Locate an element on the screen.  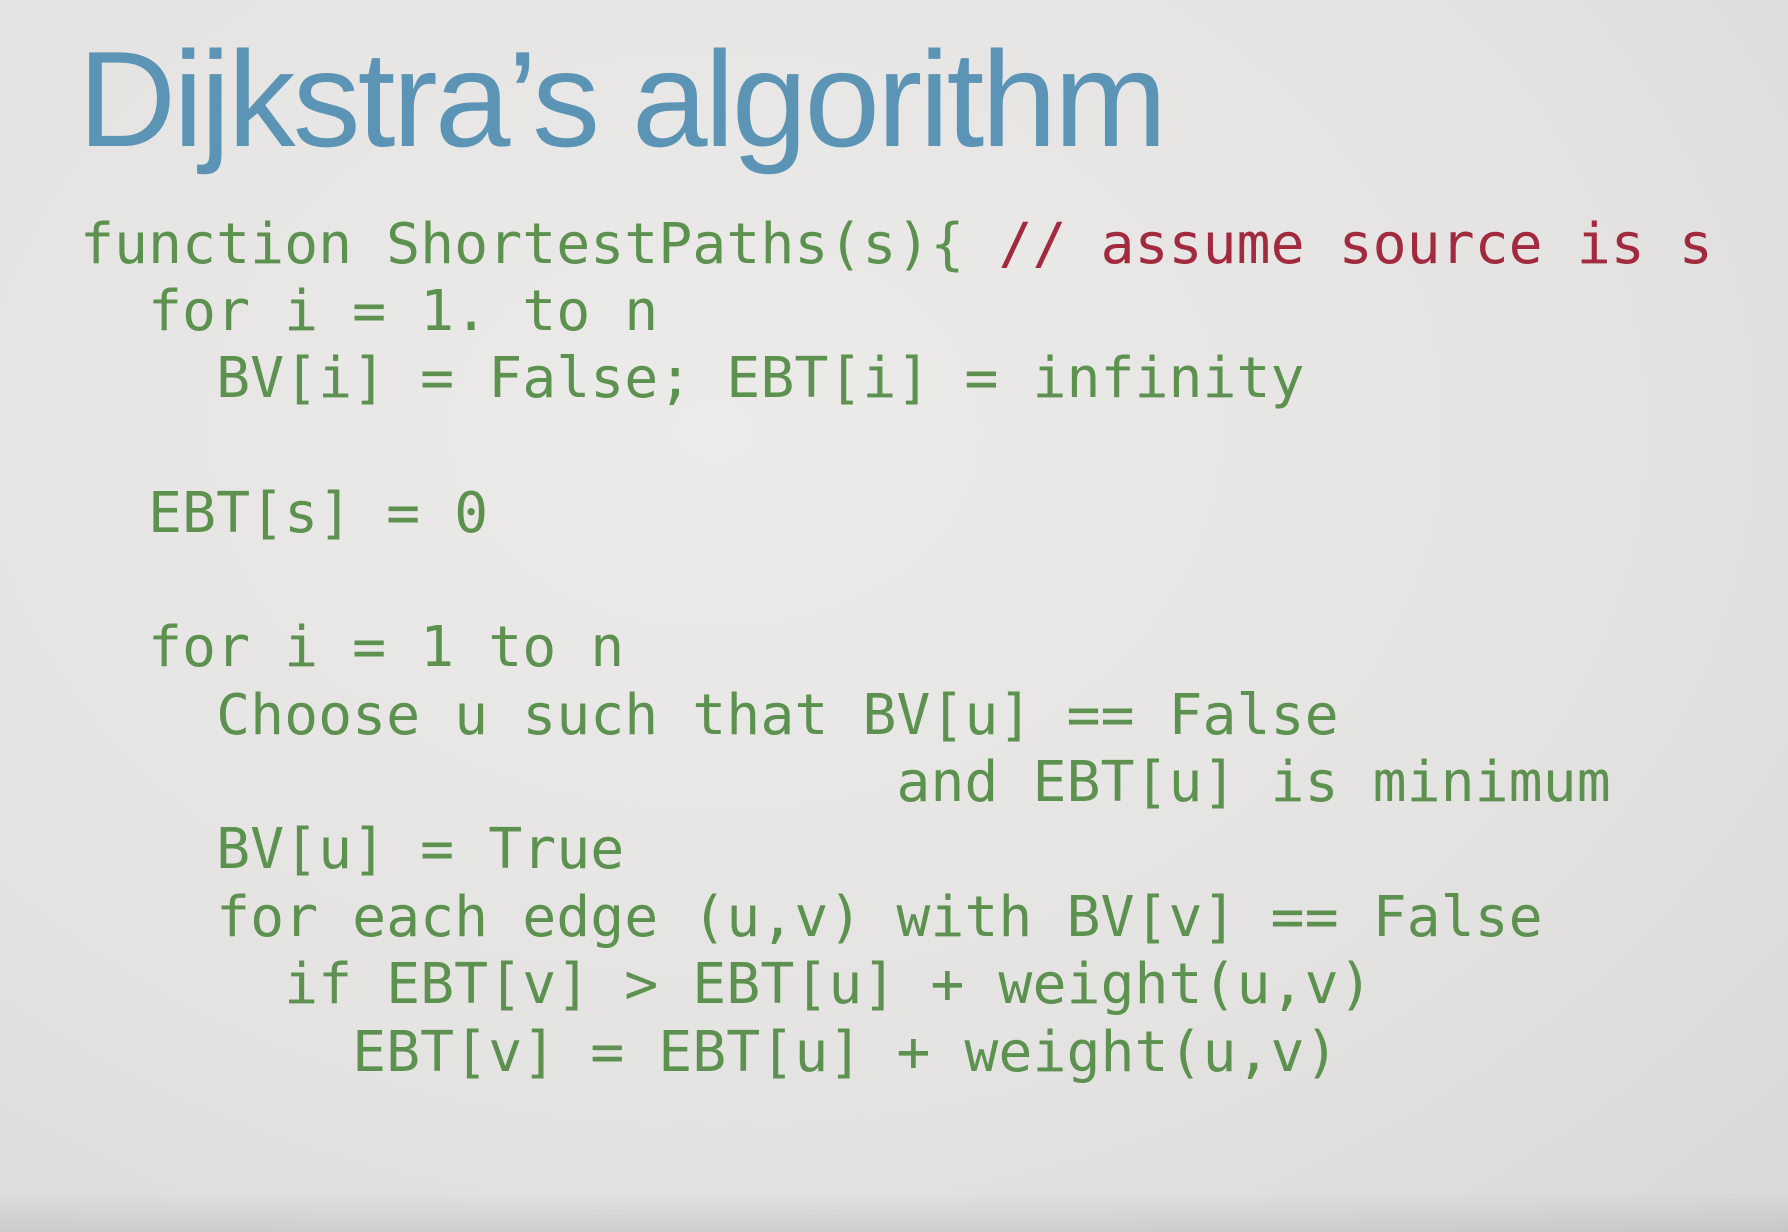
code-comment: // assume source is s is located at coordinates (1338, 244).